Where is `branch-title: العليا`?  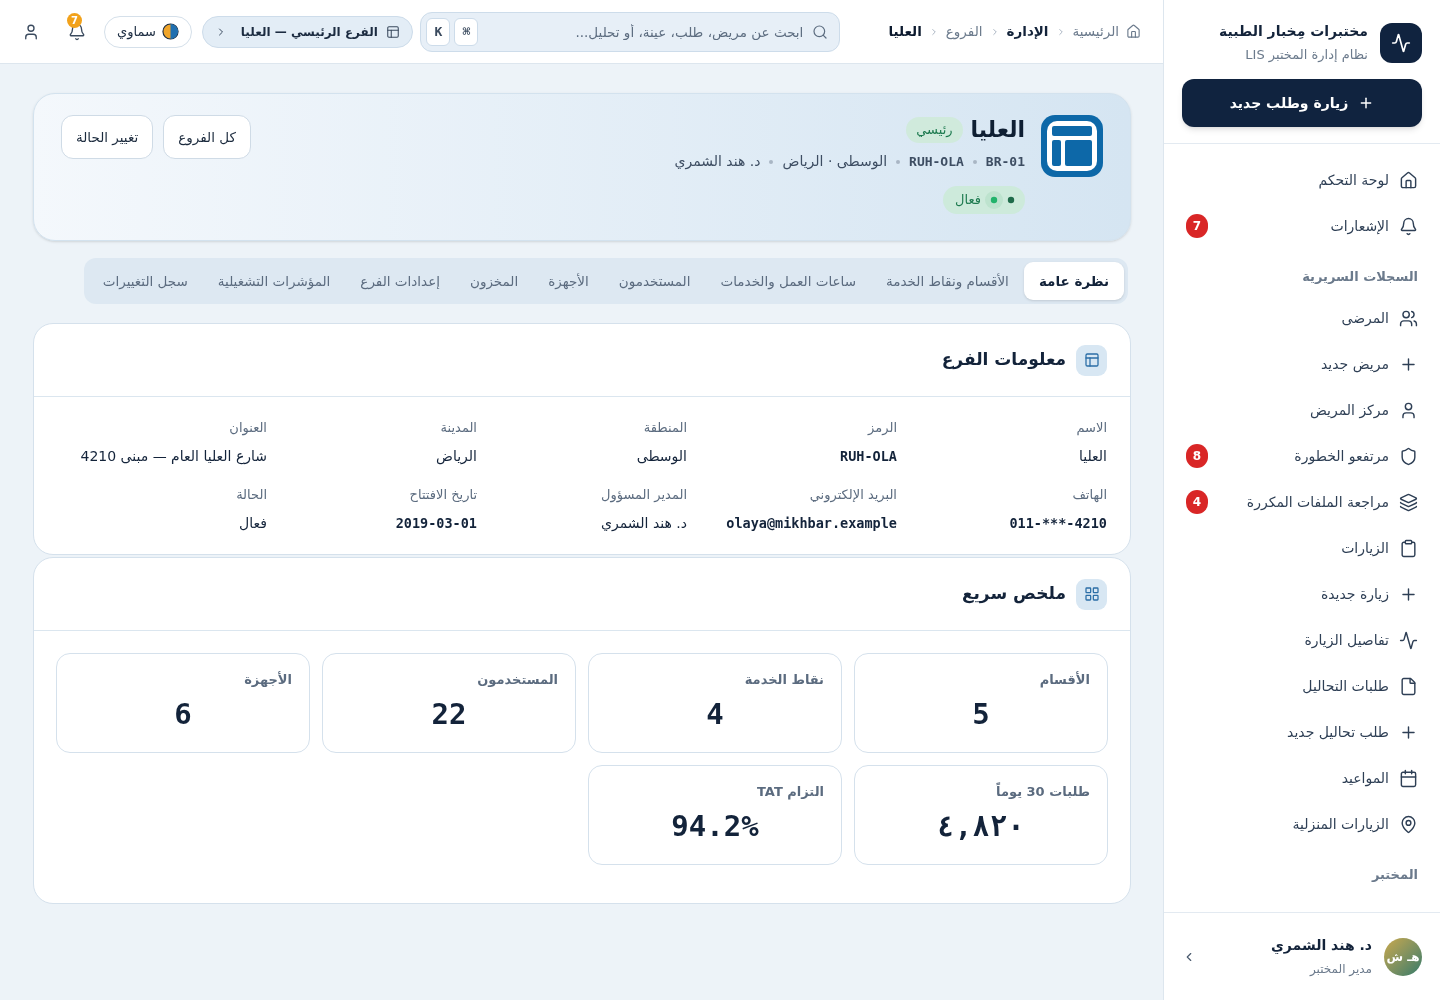 branch-title: العليا is located at coordinates (997, 130).